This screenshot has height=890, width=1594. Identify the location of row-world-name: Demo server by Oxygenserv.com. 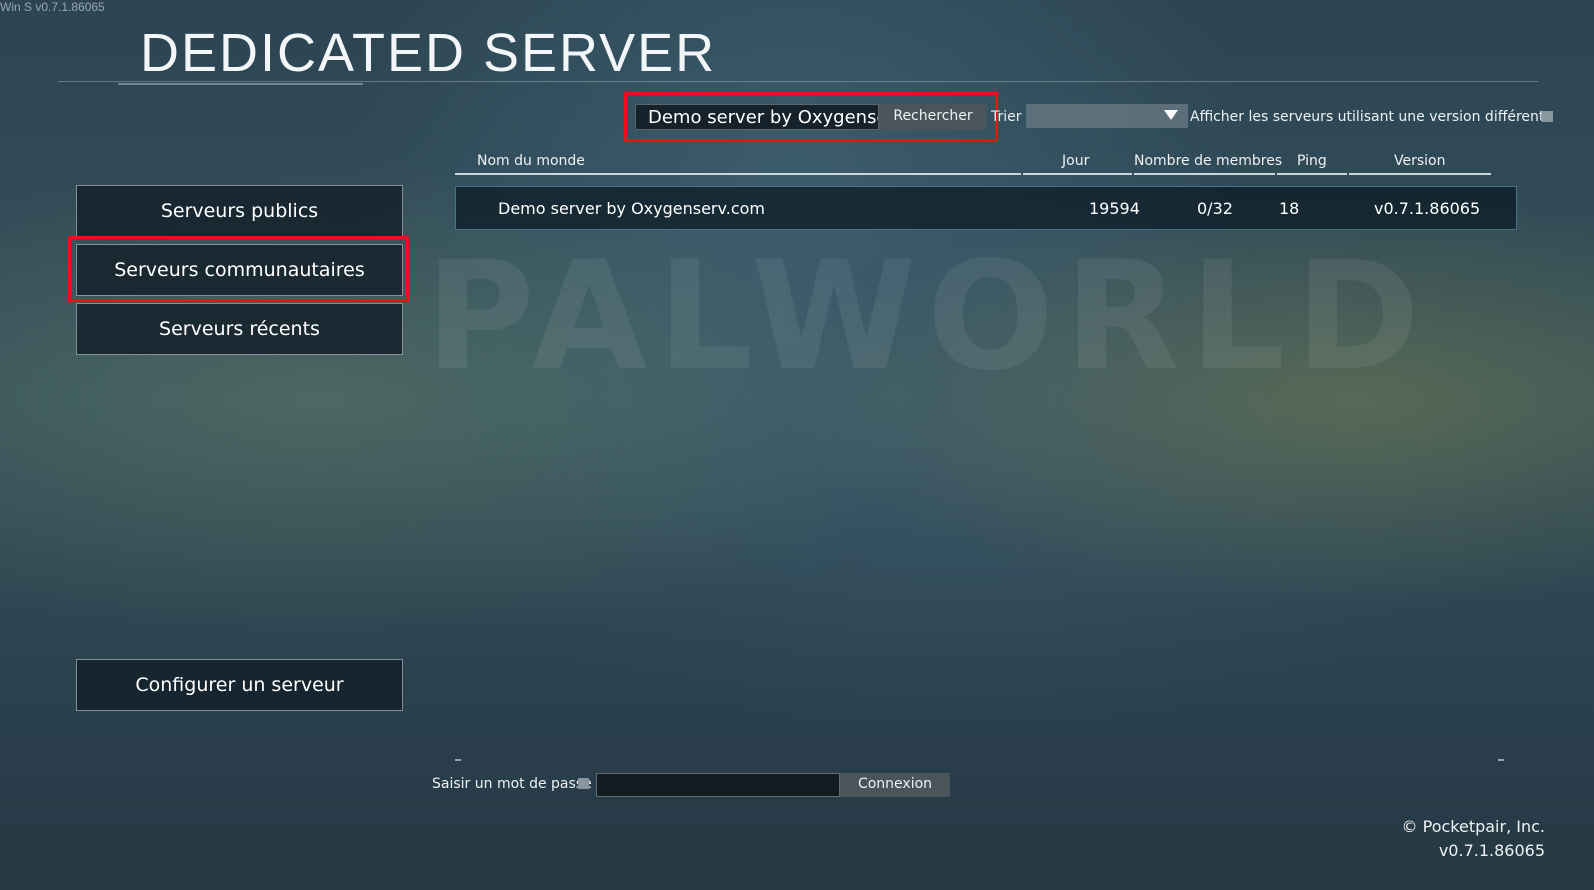
(631, 208).